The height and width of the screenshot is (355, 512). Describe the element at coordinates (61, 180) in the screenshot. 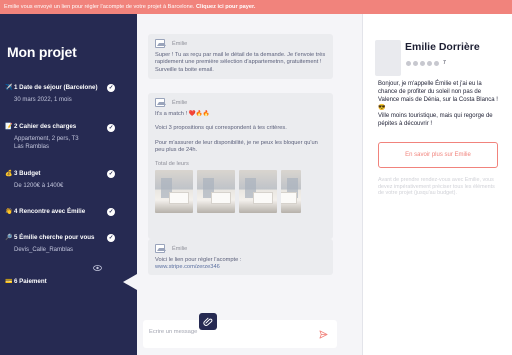

I see `step-budget: 💰 3 Budget De 1200€ à 1400€` at that location.